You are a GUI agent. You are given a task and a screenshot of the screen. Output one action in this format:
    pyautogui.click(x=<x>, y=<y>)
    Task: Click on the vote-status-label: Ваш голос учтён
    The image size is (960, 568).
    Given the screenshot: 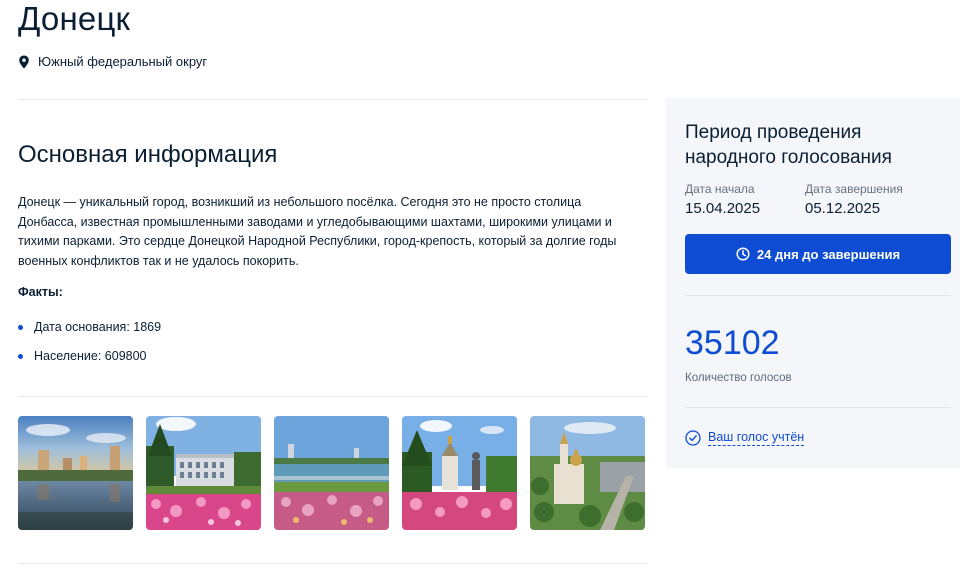 What is the action you would take?
    pyautogui.click(x=756, y=438)
    